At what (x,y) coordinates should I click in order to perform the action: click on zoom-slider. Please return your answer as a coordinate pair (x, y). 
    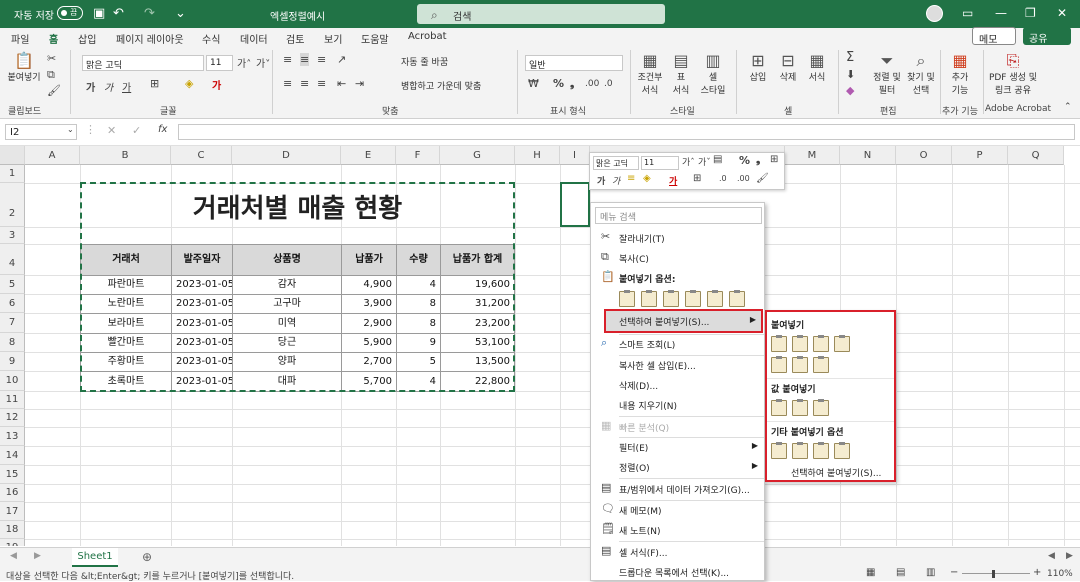
    Looking at the image, I should click on (996, 573).